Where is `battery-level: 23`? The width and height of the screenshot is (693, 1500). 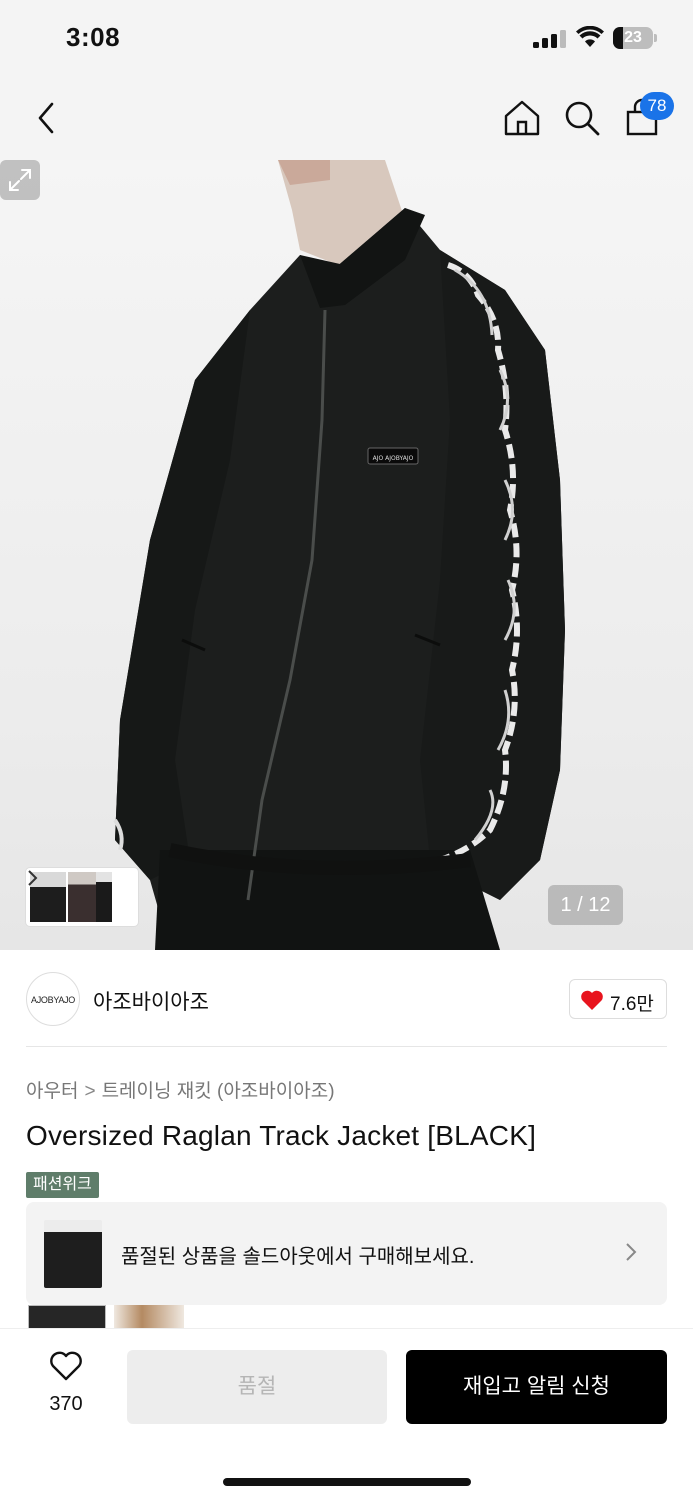 battery-level: 23 is located at coordinates (633, 37).